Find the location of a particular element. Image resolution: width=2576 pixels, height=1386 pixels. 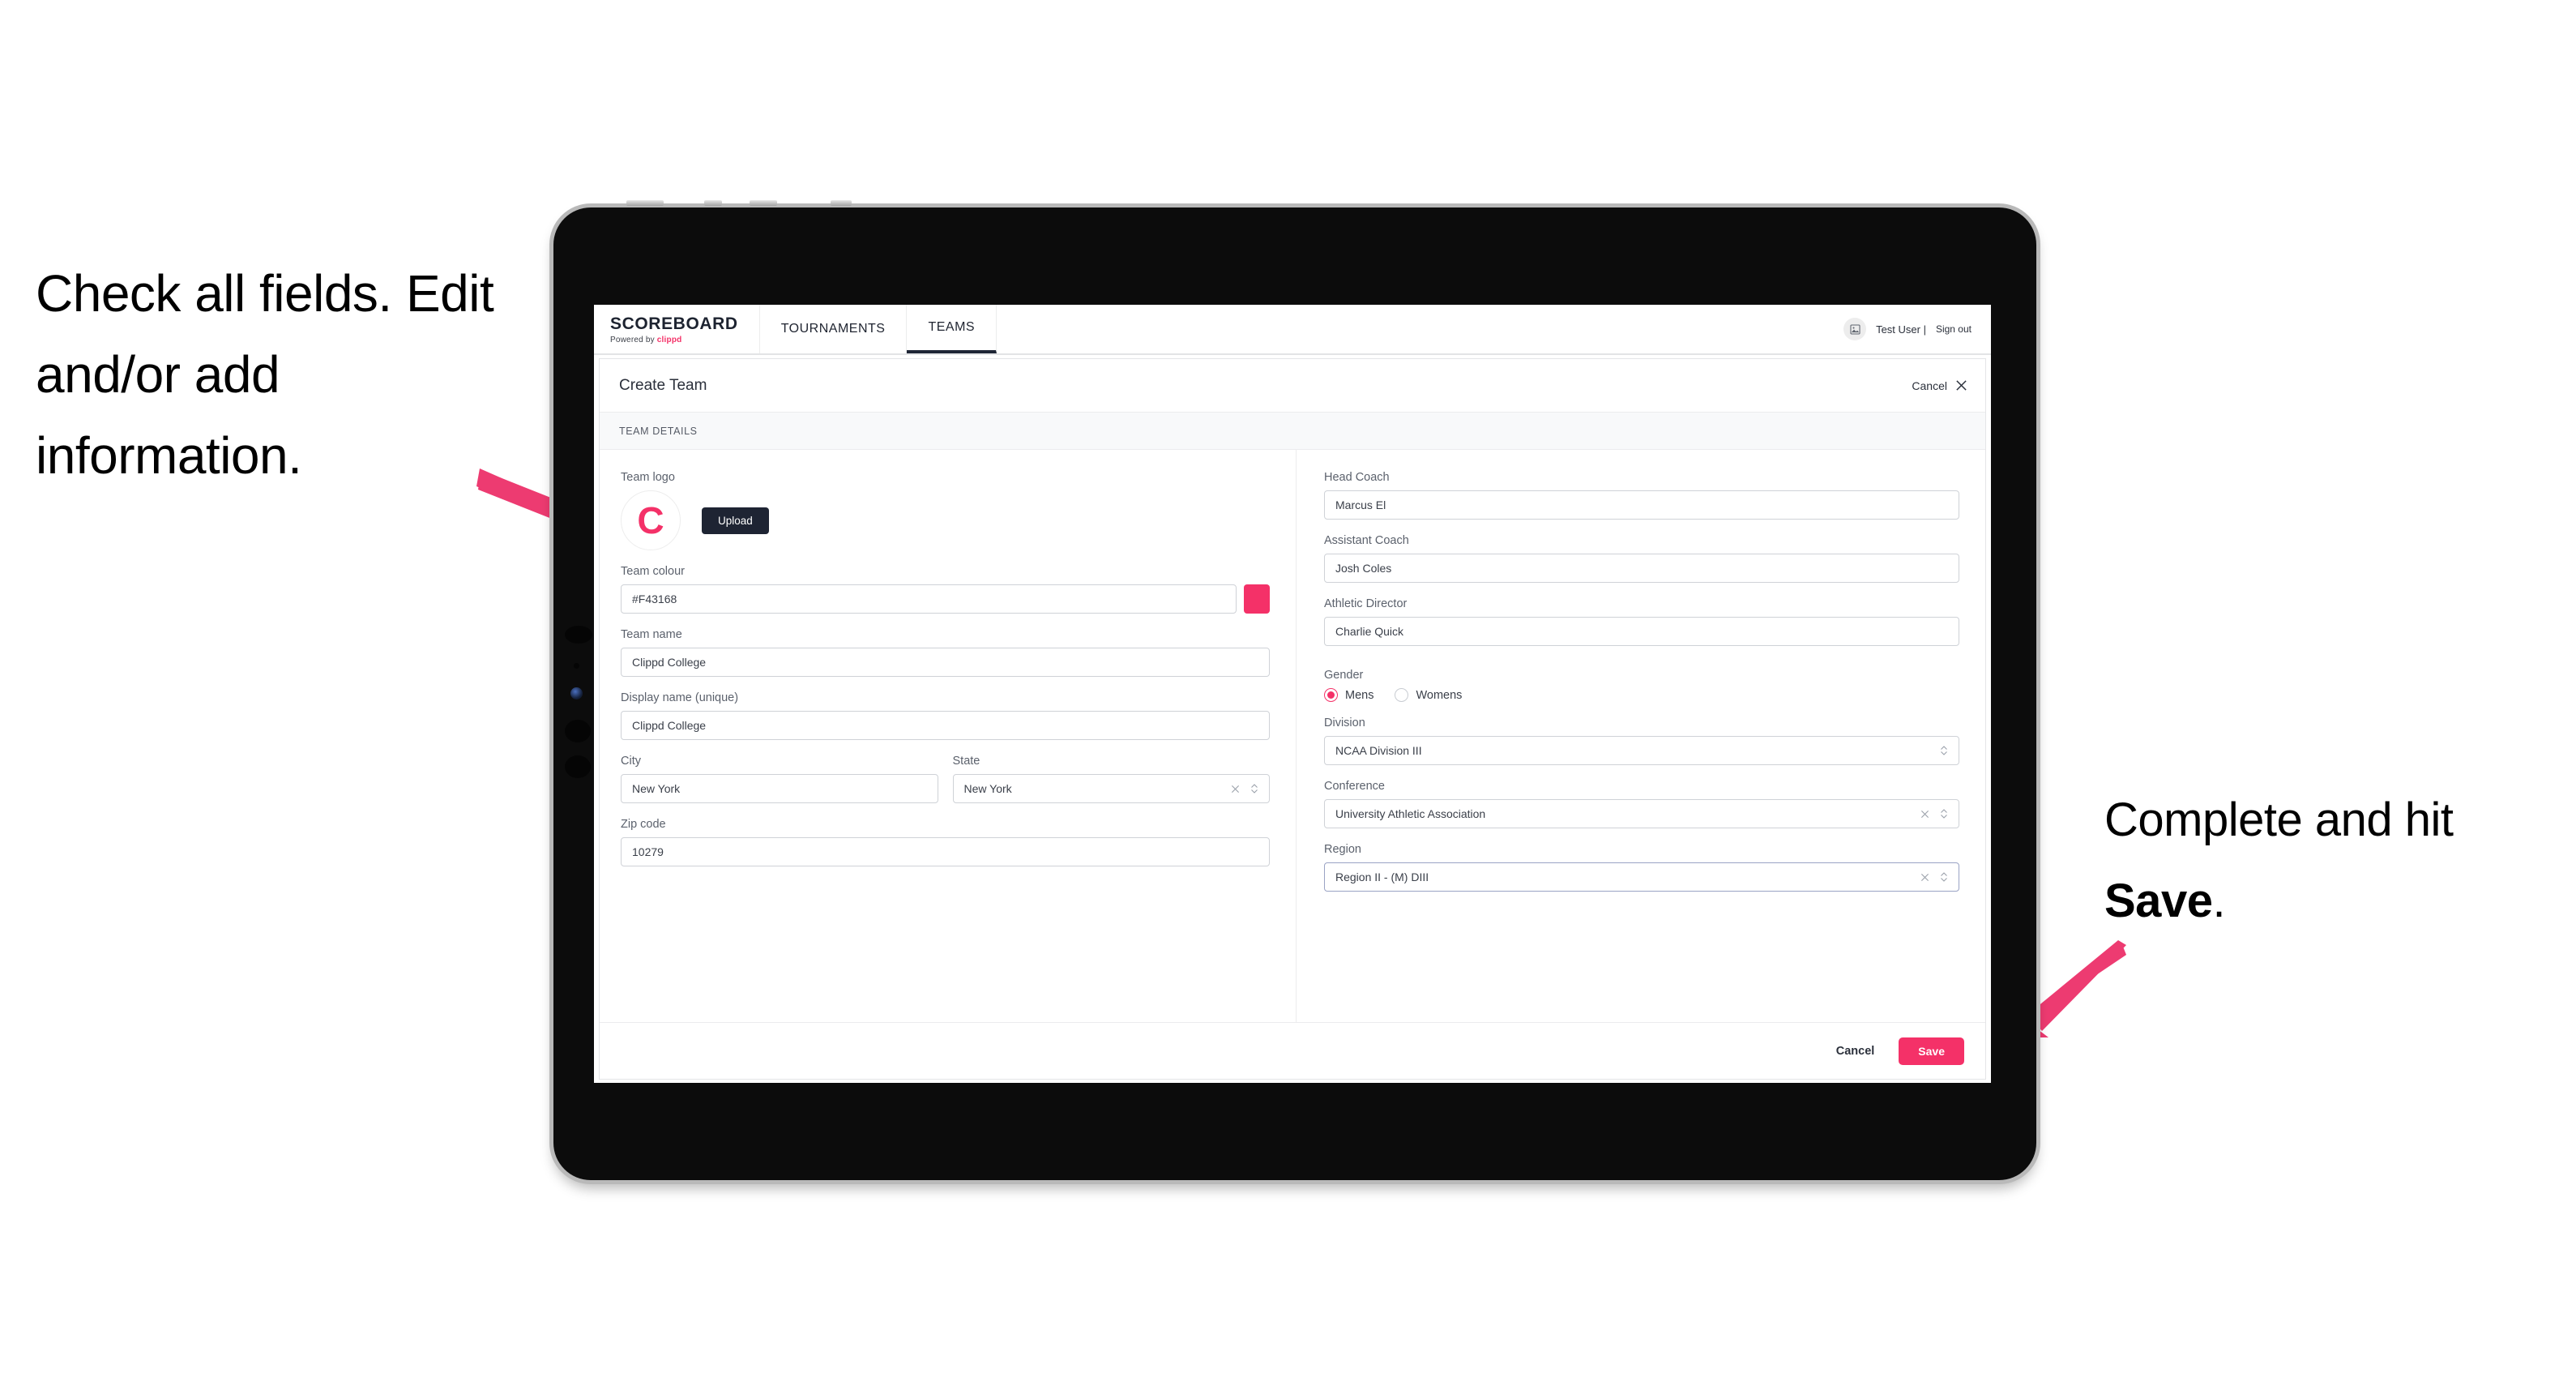

division-select-value: NCAA Division III is located at coordinates (1378, 750).